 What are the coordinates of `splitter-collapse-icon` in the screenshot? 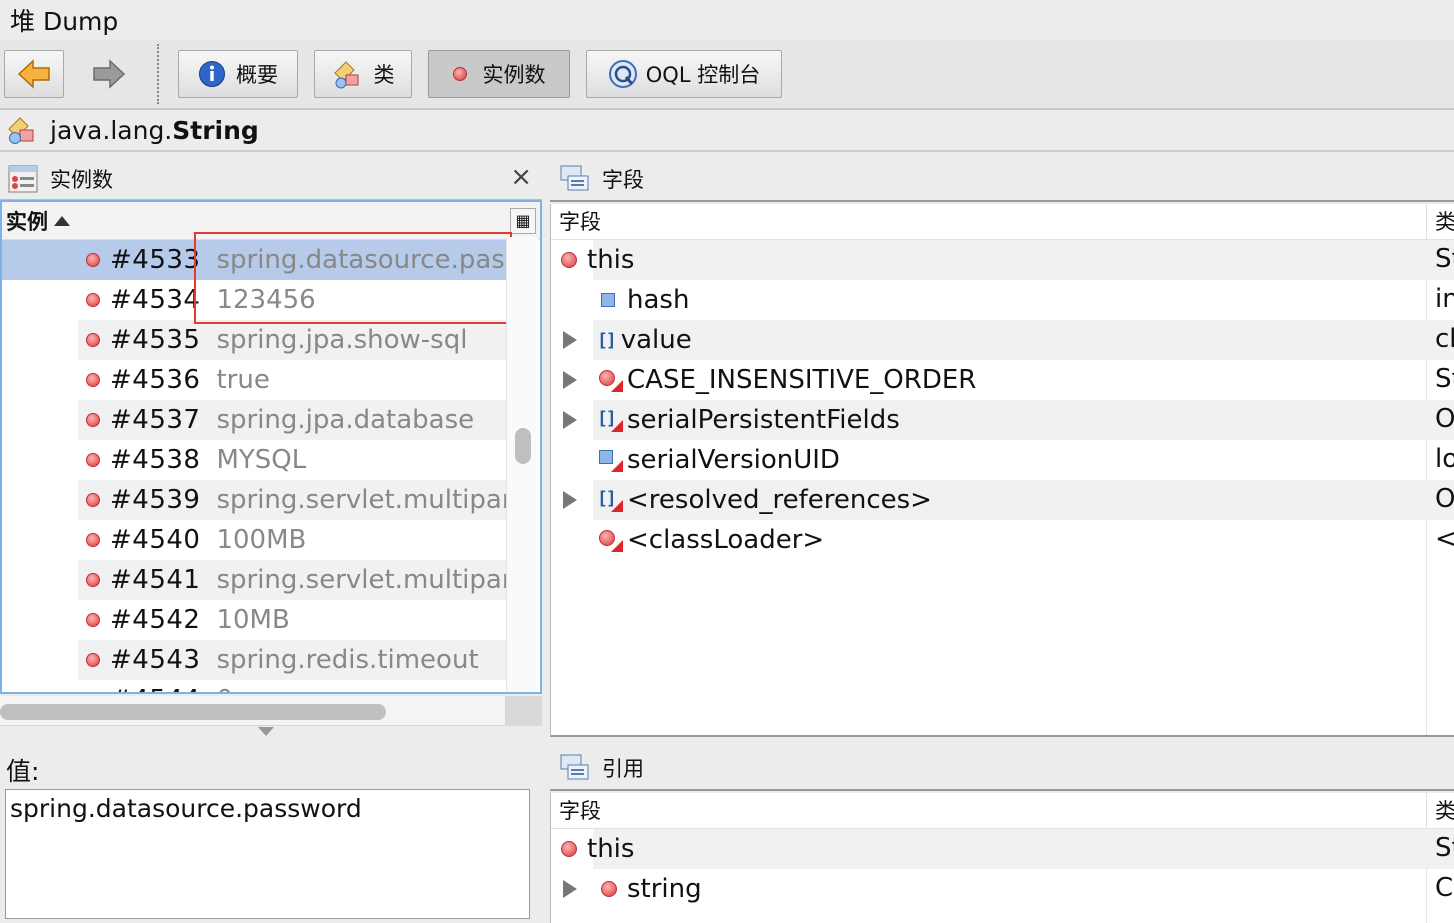 It's located at (266, 731).